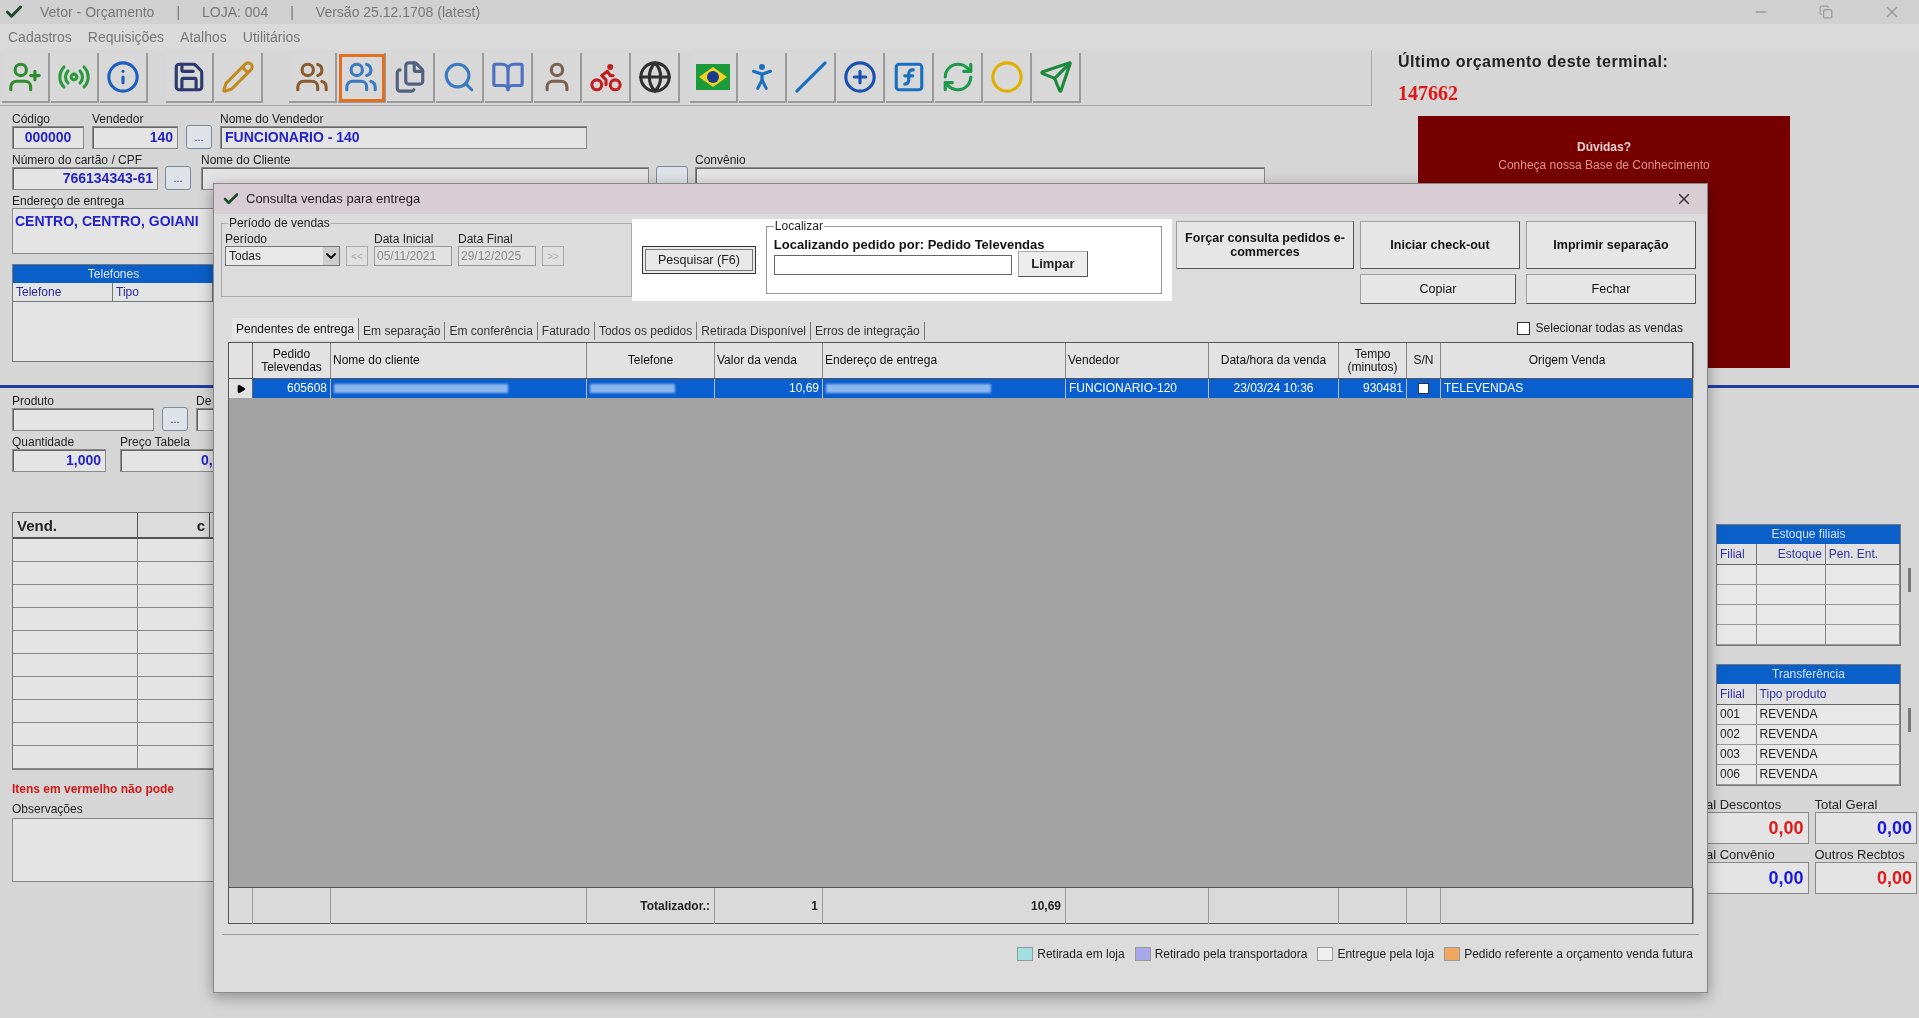 Image resolution: width=1919 pixels, height=1018 pixels. Describe the element at coordinates (1052, 264) in the screenshot. I see `clear-button: Limpar` at that location.